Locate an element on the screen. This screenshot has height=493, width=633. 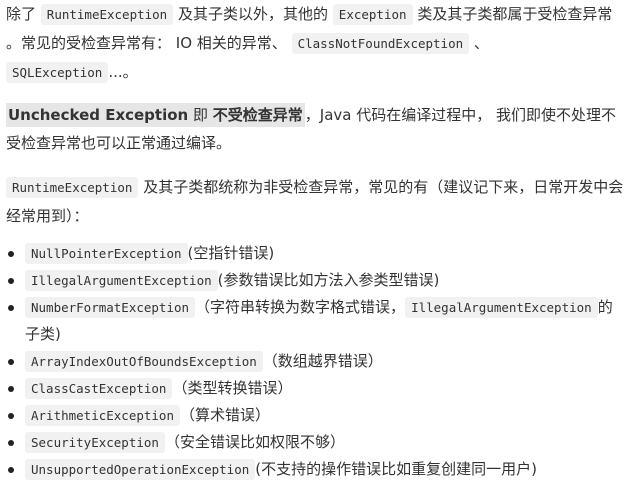
inline-code: SQLException is located at coordinates (57, 72).